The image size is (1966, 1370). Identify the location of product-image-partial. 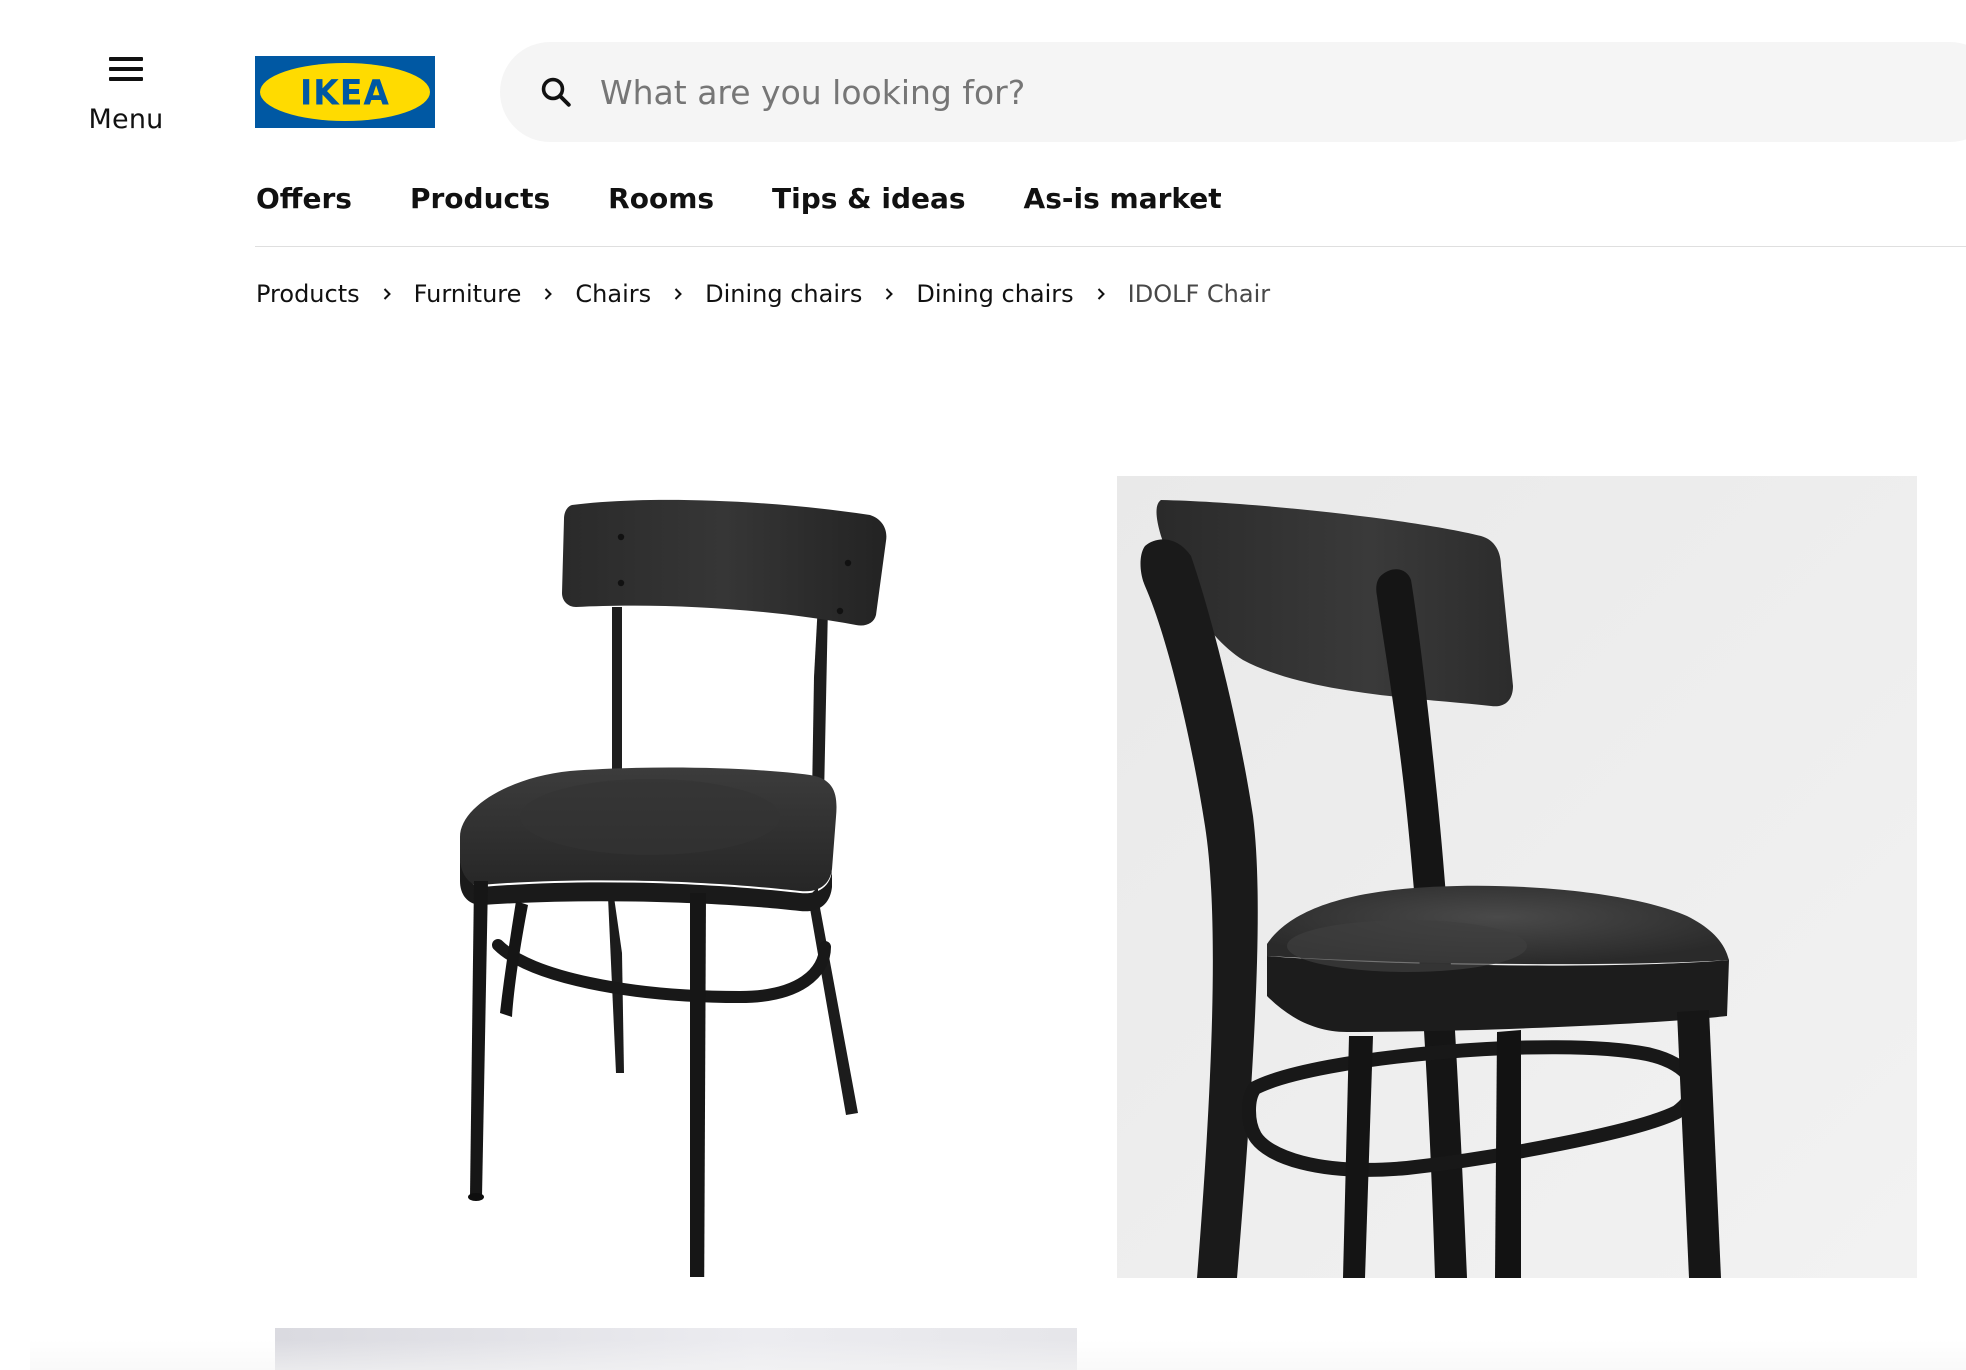
(676, 1349).